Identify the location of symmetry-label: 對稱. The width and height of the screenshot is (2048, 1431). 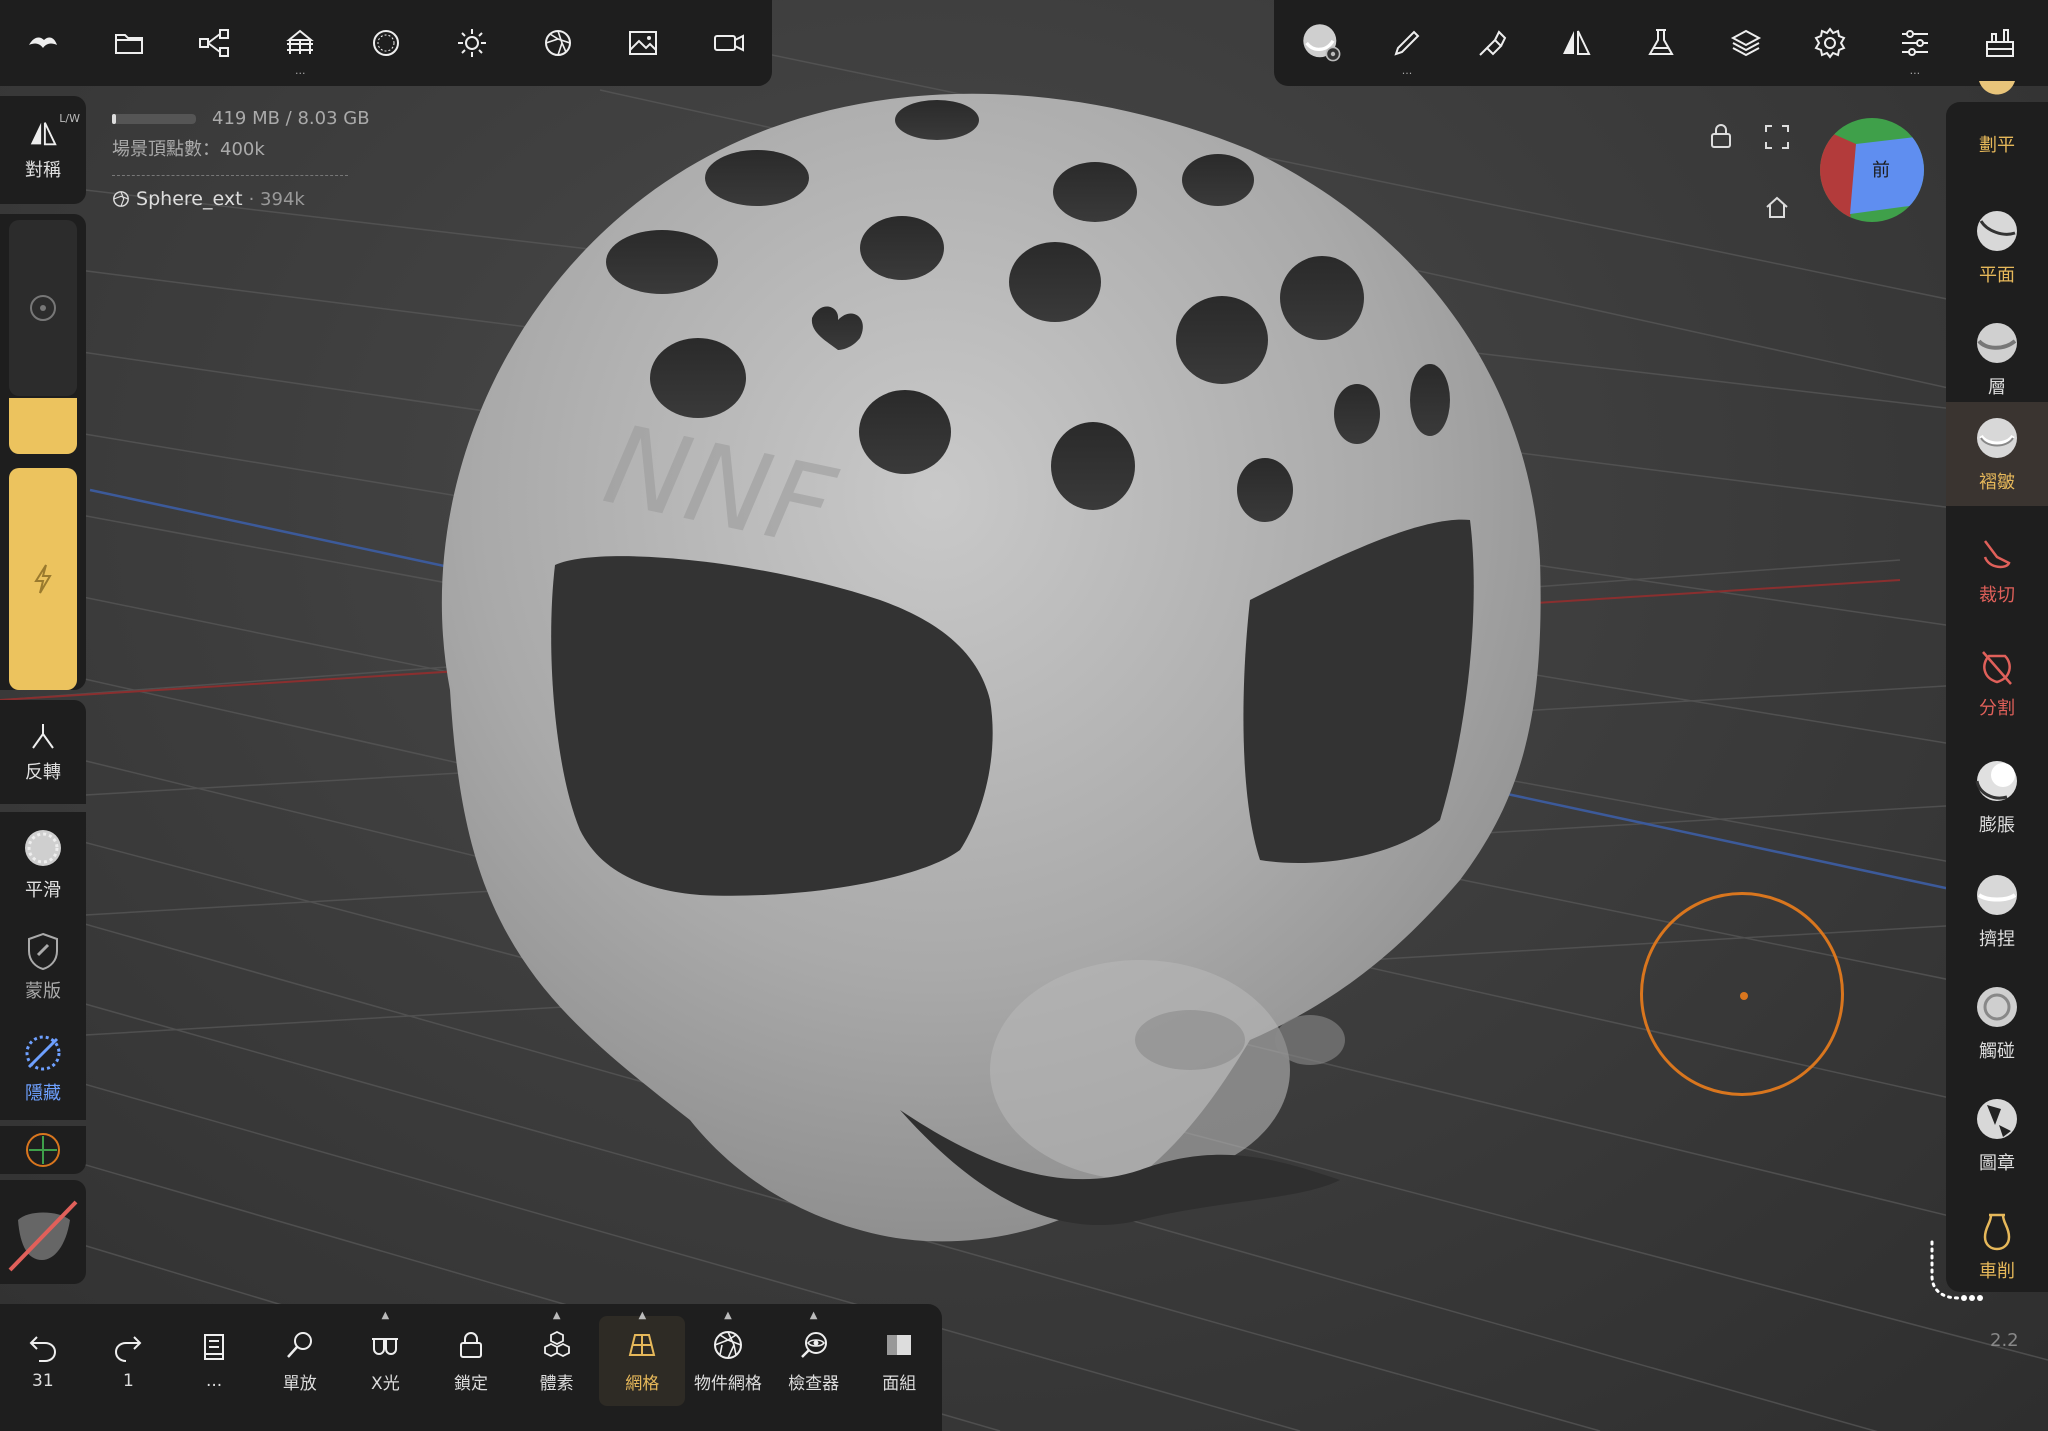
(43, 170).